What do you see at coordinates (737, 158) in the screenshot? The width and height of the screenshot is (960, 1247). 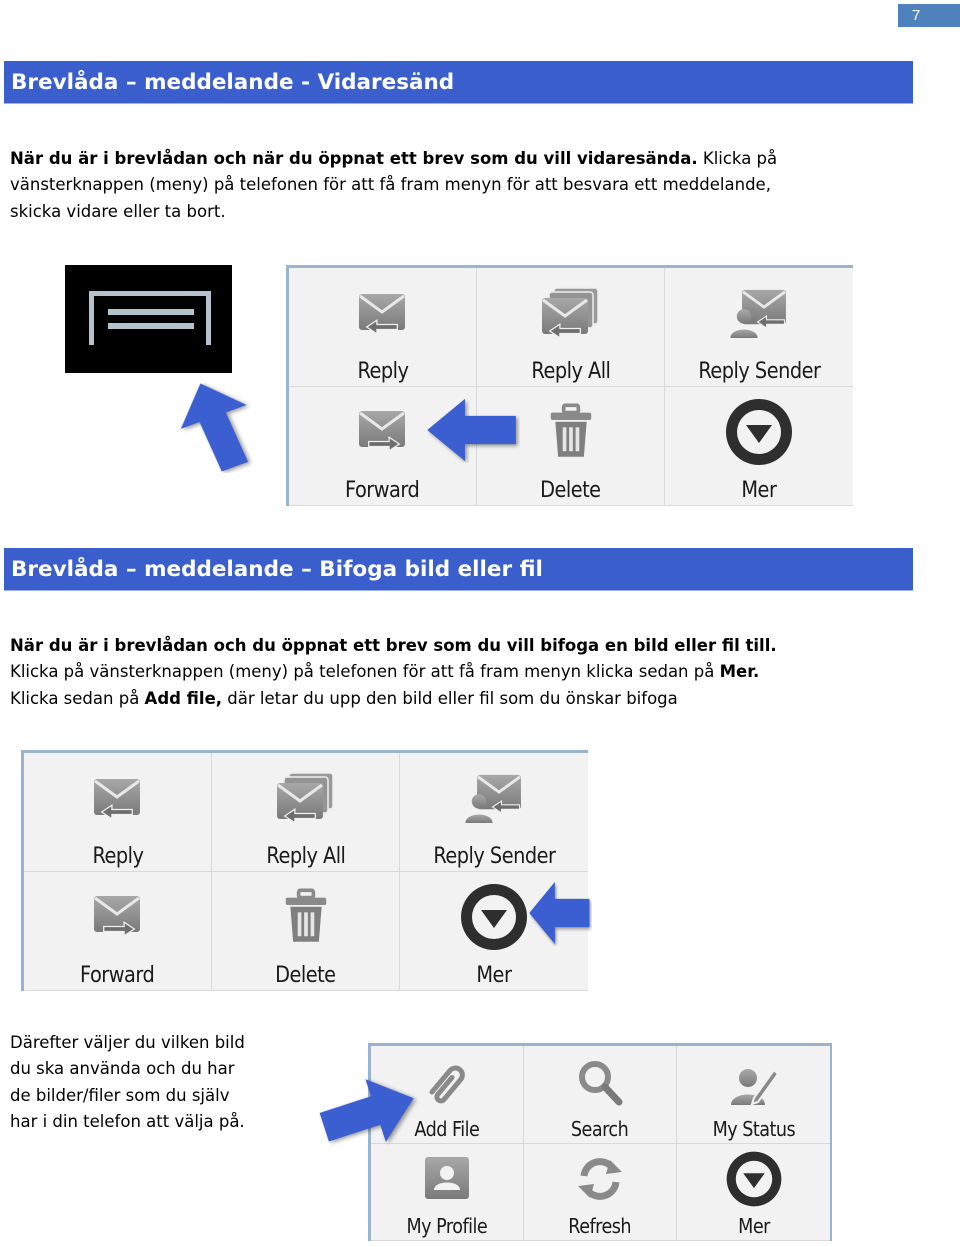 I see `intro-rest: Klicka på` at bounding box center [737, 158].